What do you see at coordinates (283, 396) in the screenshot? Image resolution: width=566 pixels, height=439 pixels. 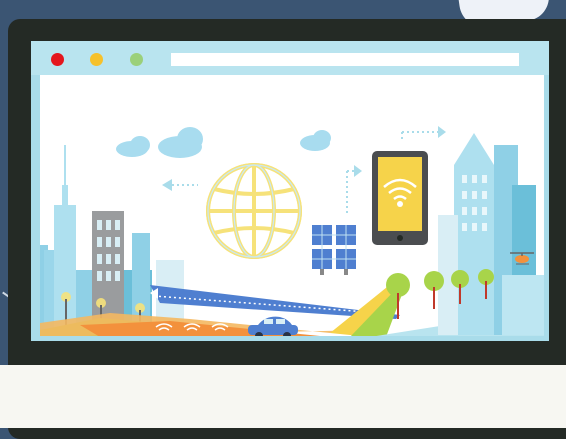 I see `monitor-bezel` at bounding box center [283, 396].